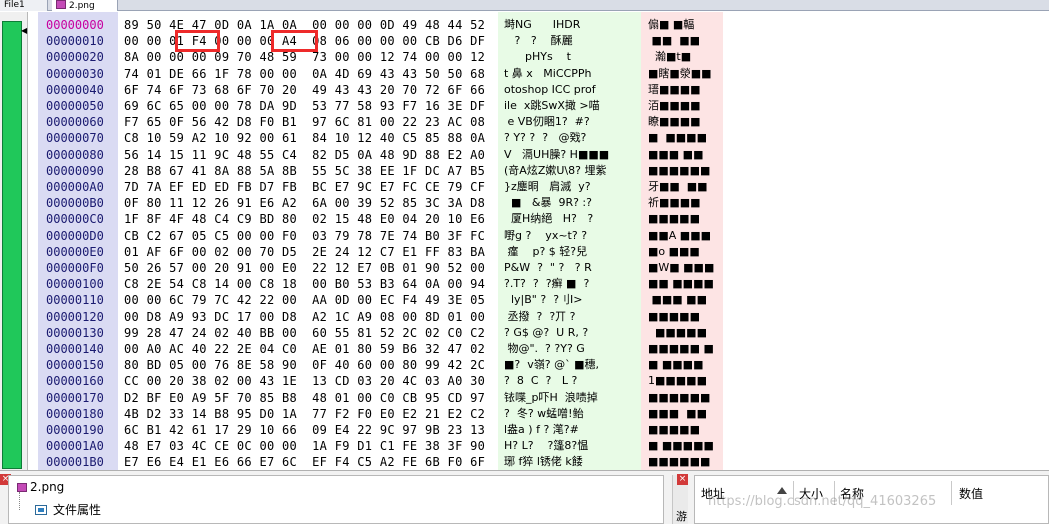  I want to click on row-ascii-secondary: ■o ■■■, so click(684, 252).